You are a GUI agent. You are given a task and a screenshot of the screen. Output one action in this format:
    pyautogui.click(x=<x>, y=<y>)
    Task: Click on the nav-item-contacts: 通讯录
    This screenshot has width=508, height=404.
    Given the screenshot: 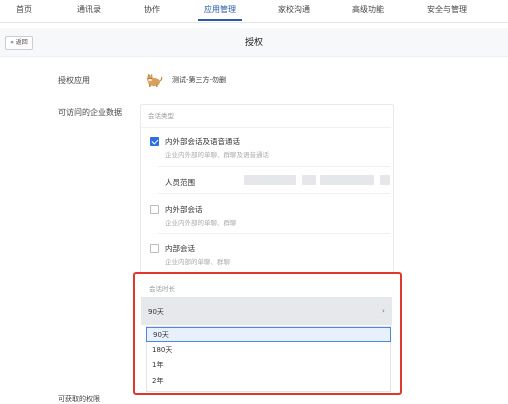 What is the action you would take?
    pyautogui.click(x=89, y=11)
    